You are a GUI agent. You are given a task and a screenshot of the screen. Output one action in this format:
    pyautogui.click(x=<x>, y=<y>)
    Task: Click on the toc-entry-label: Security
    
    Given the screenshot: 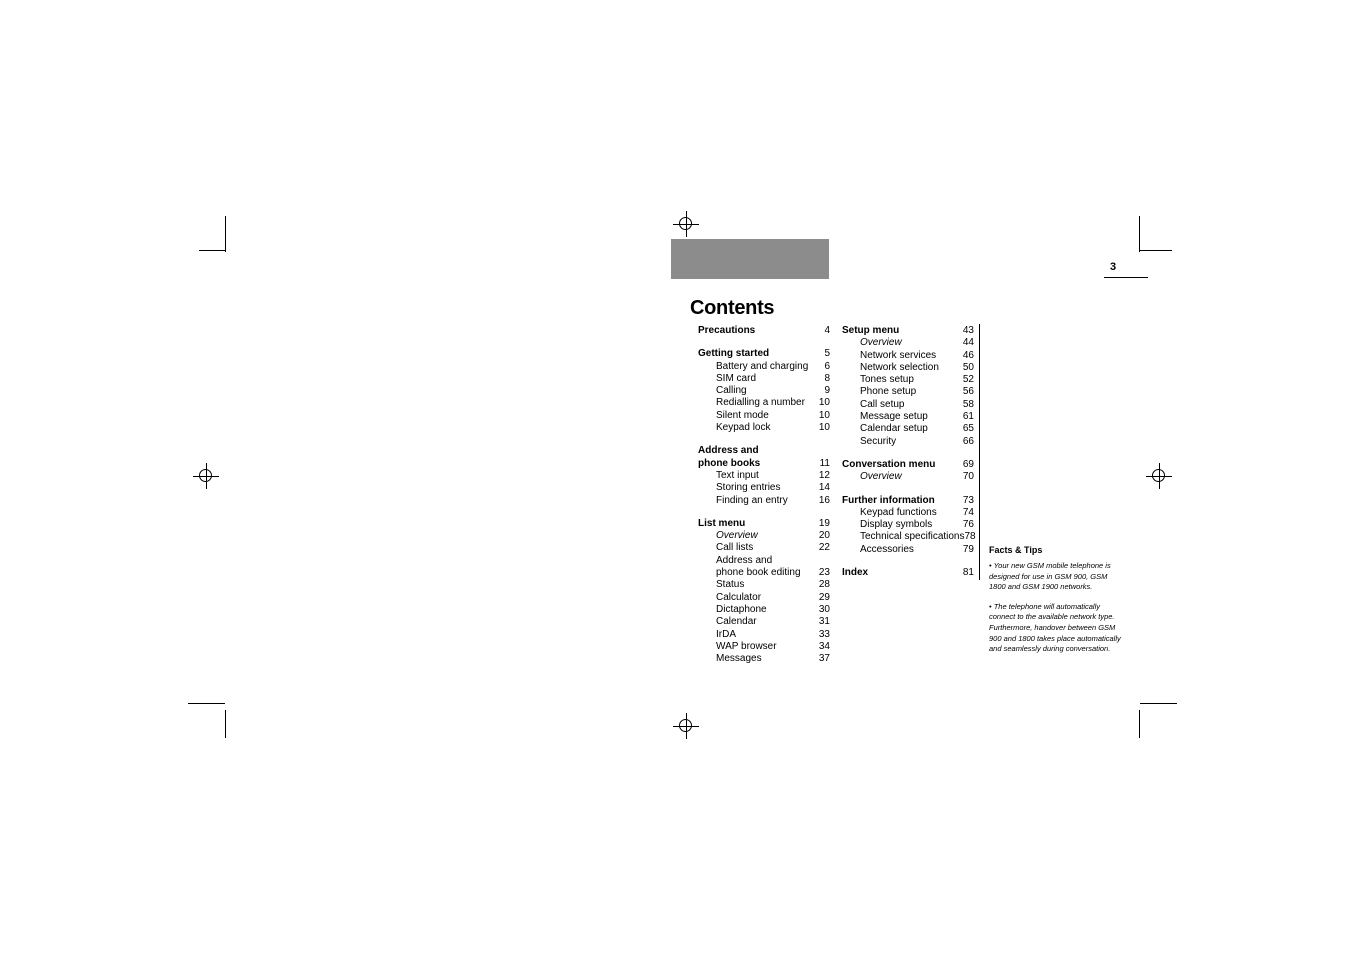 What is the action you would take?
    pyautogui.click(x=878, y=441)
    